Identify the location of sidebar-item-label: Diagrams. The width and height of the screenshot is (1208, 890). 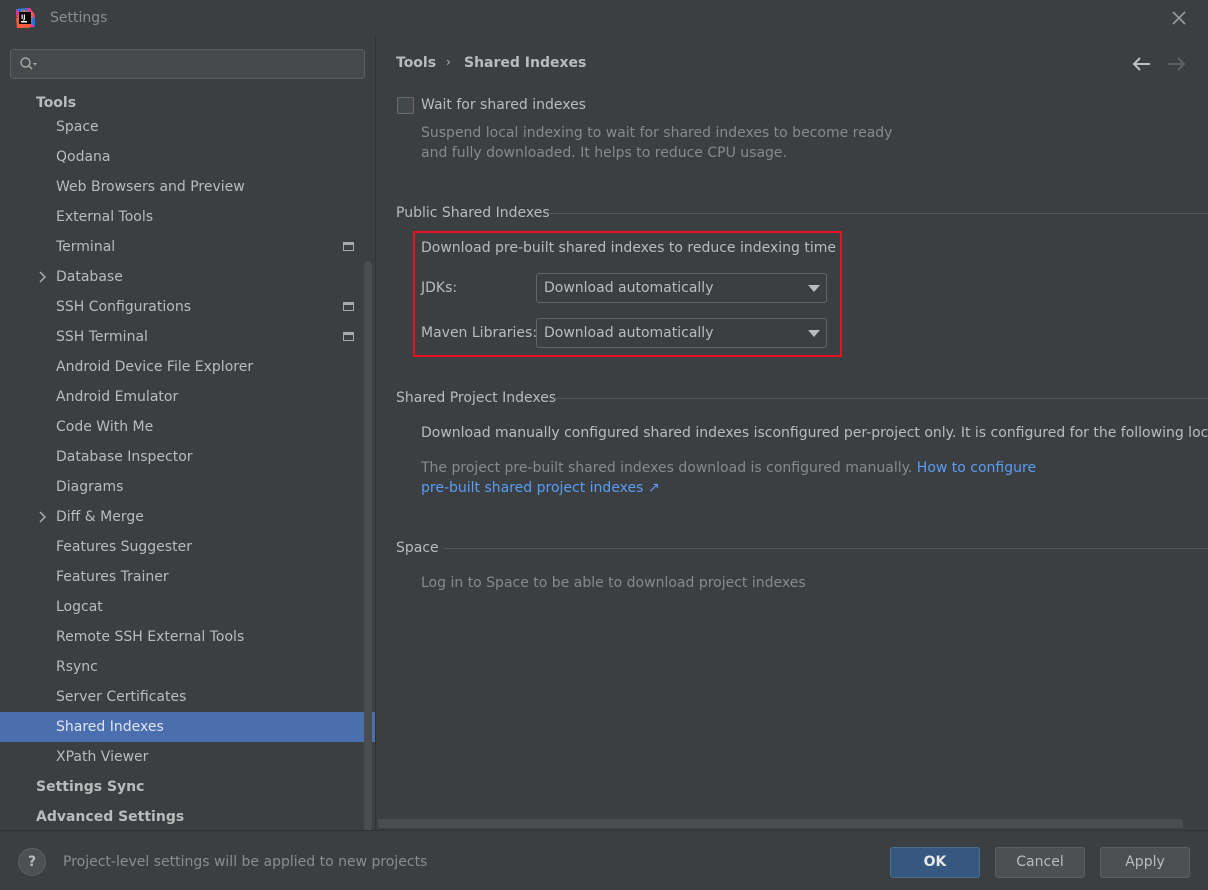
(90, 487).